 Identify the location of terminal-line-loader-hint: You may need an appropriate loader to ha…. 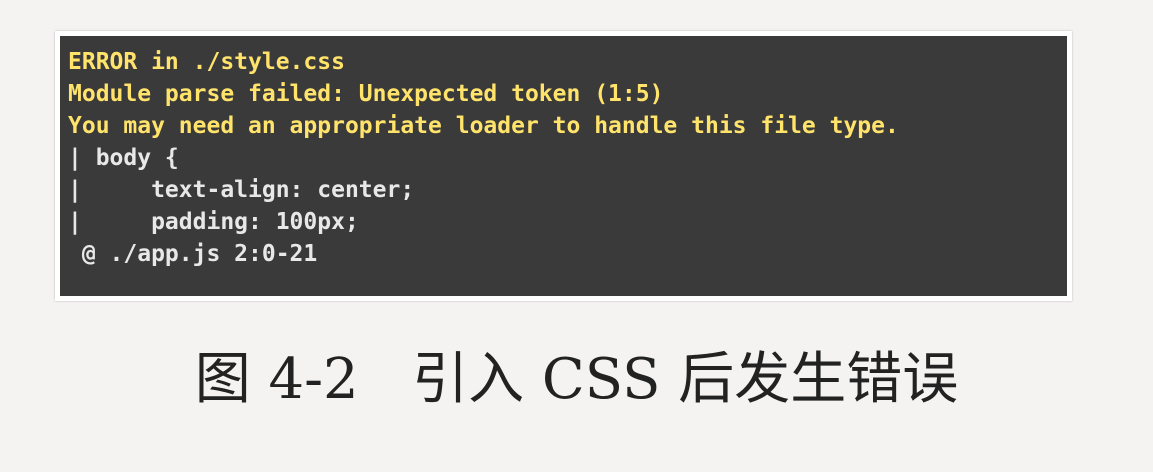
(483, 126).